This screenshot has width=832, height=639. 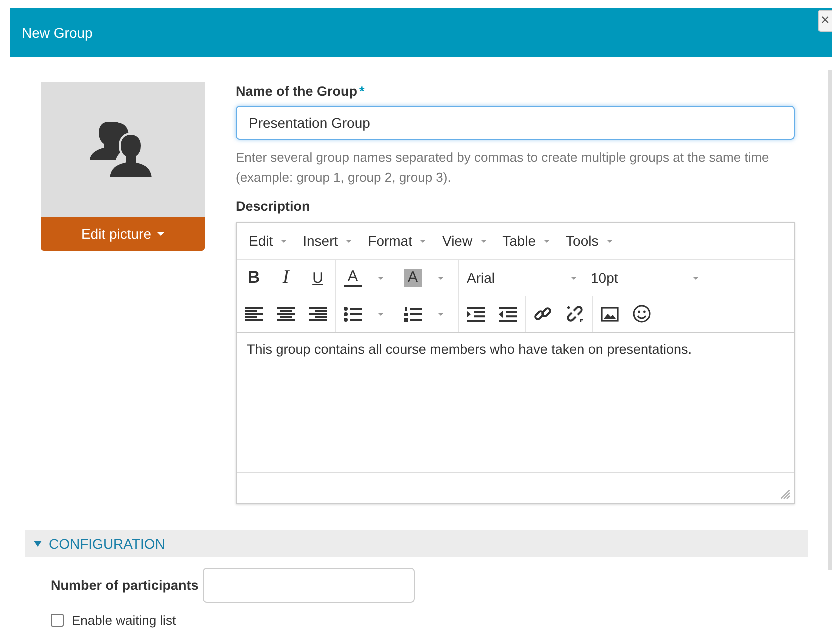 What do you see at coordinates (273, 206) in the screenshot?
I see `field-label: Description` at bounding box center [273, 206].